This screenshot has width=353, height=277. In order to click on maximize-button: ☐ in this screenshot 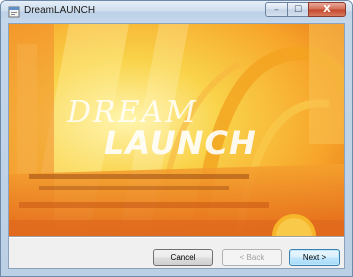, I will do `click(297, 9)`.